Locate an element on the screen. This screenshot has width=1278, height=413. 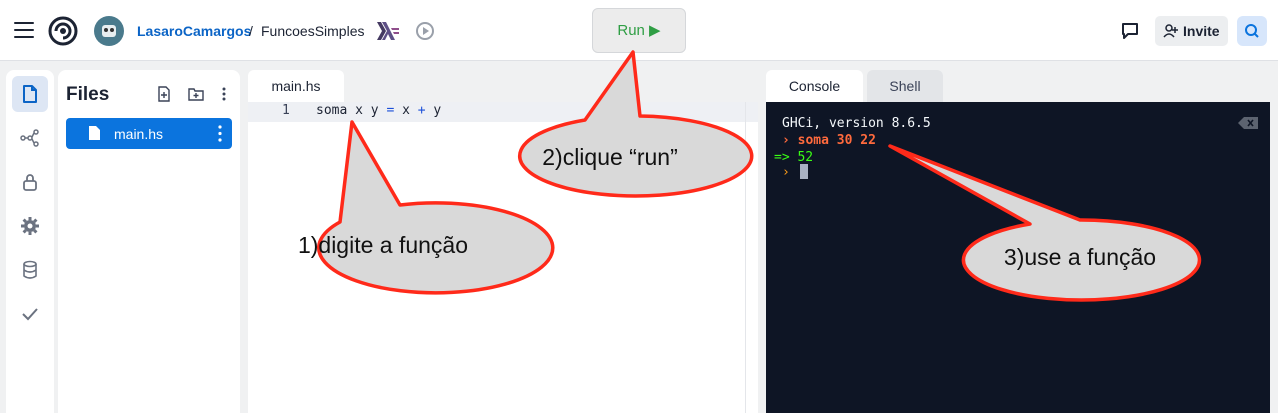
tab-shell: Shell is located at coordinates (905, 86).